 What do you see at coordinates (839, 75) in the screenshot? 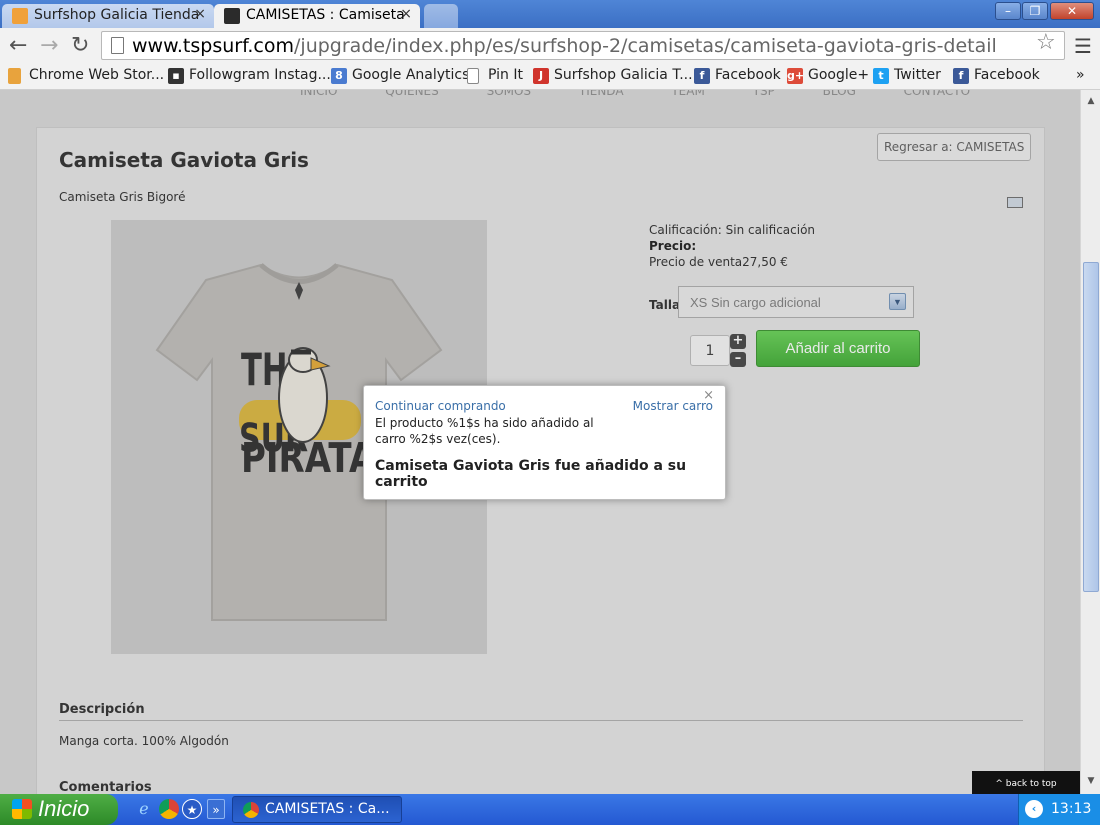
I see `bookmark-label: Google+` at bounding box center [839, 75].